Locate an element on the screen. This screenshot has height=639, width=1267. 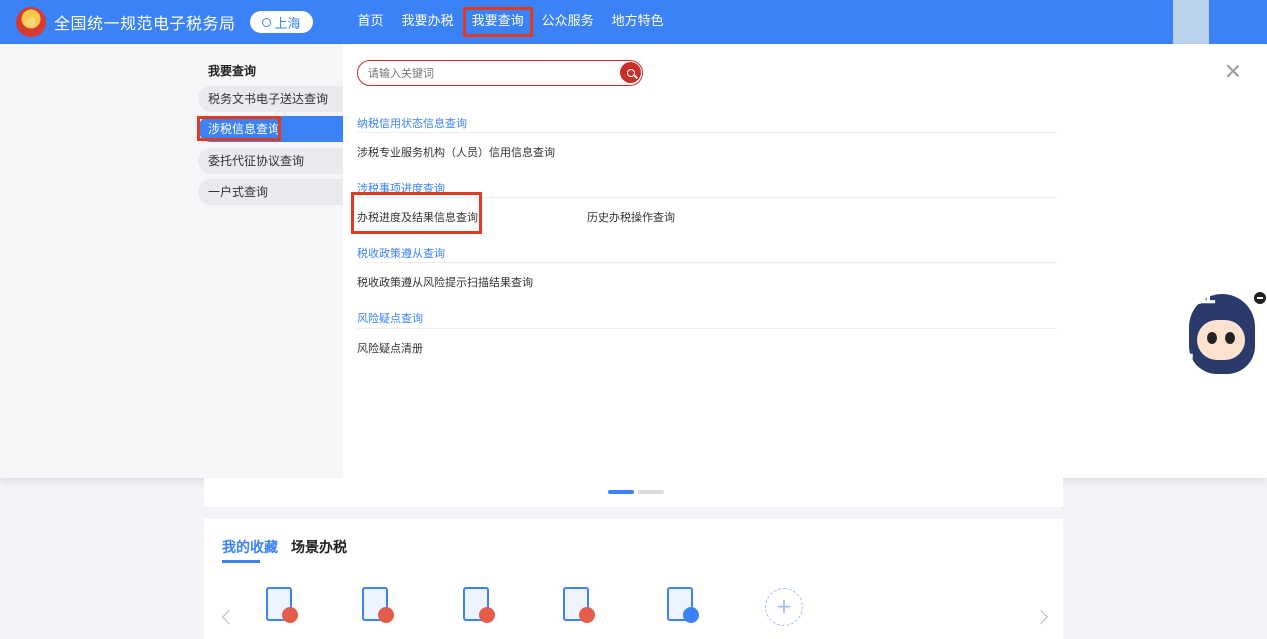
region-selector: 上海 is located at coordinates (281, 22).